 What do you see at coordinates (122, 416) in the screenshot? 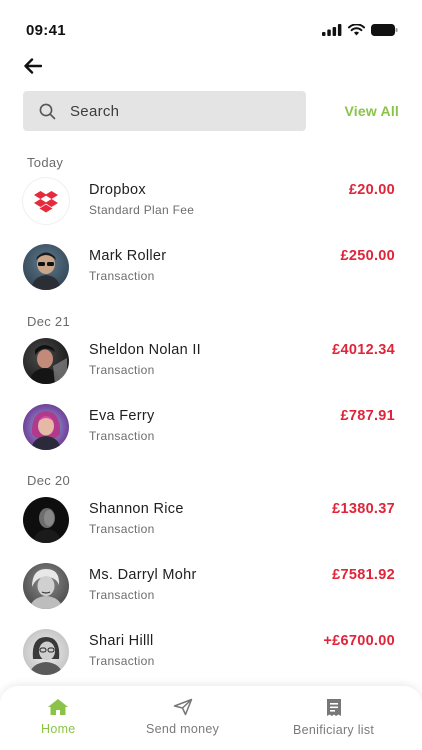
I see `transaction-name: Eva Ferry` at bounding box center [122, 416].